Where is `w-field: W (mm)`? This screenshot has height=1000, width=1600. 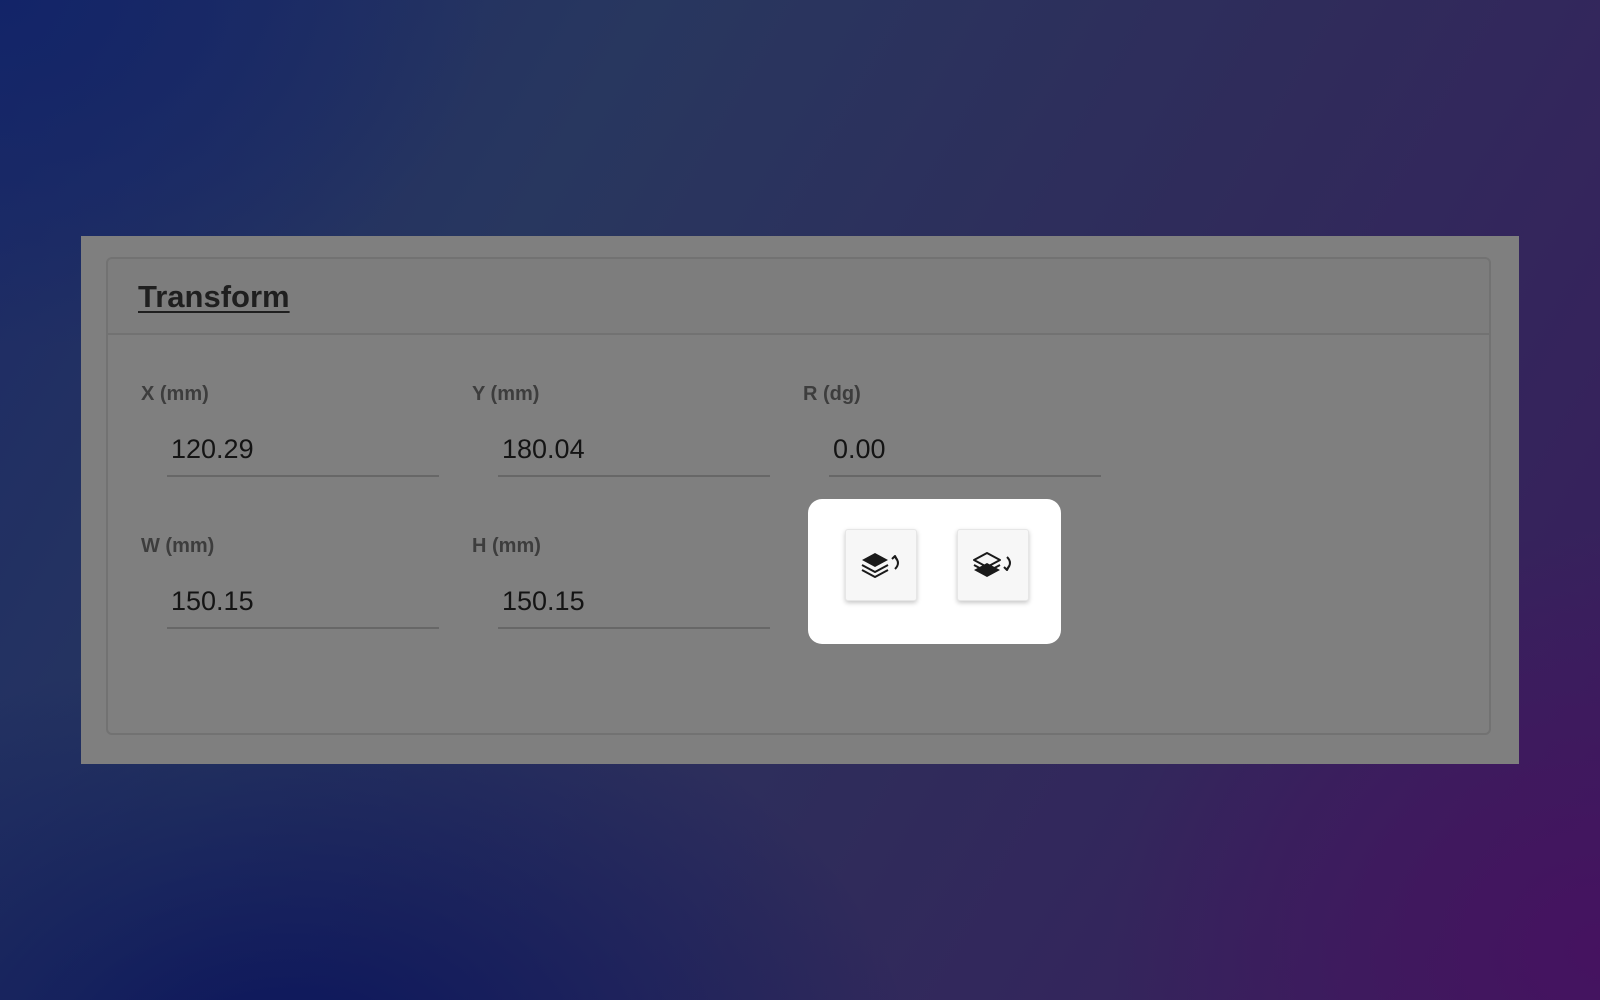 w-field: W (mm) is located at coordinates (301, 582).